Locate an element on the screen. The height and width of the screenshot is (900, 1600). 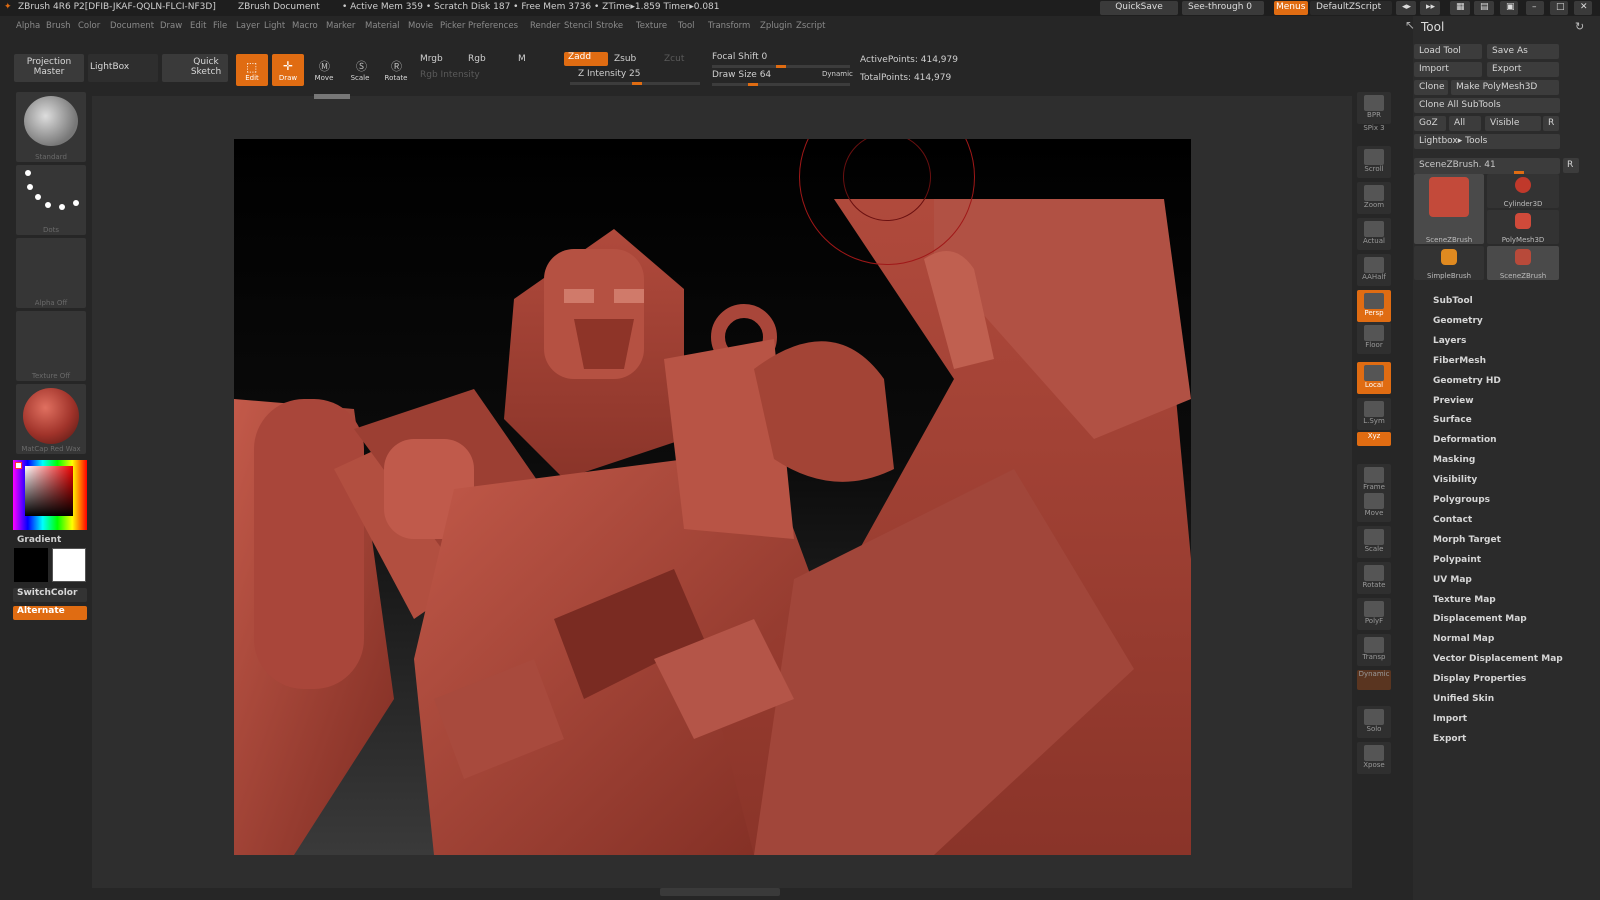
menu-zplugin: Zplugin is located at coordinates (776, 26).